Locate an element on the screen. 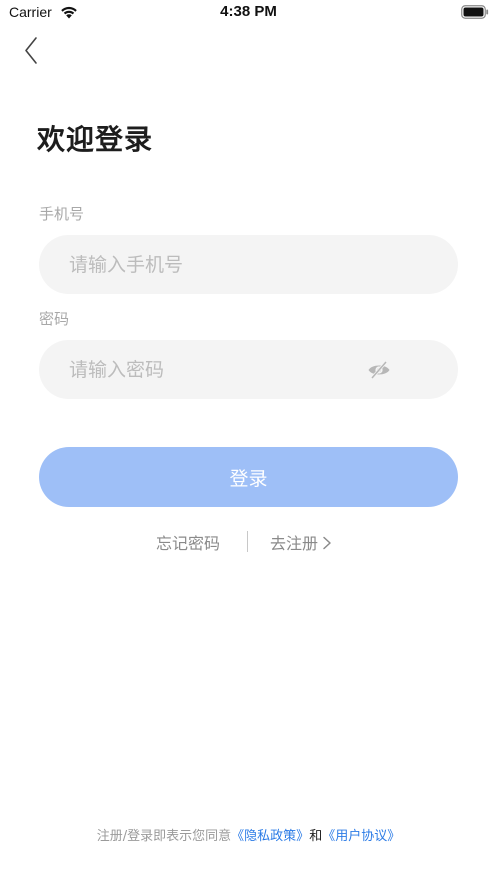  battery-icon is located at coordinates (475, 12).